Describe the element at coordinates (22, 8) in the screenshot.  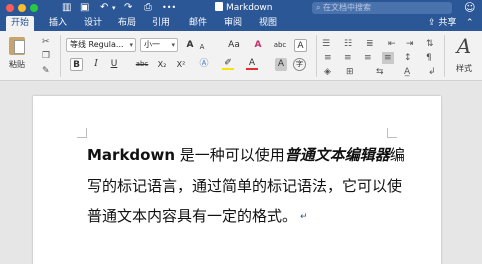
I see `minimize-window-button` at that location.